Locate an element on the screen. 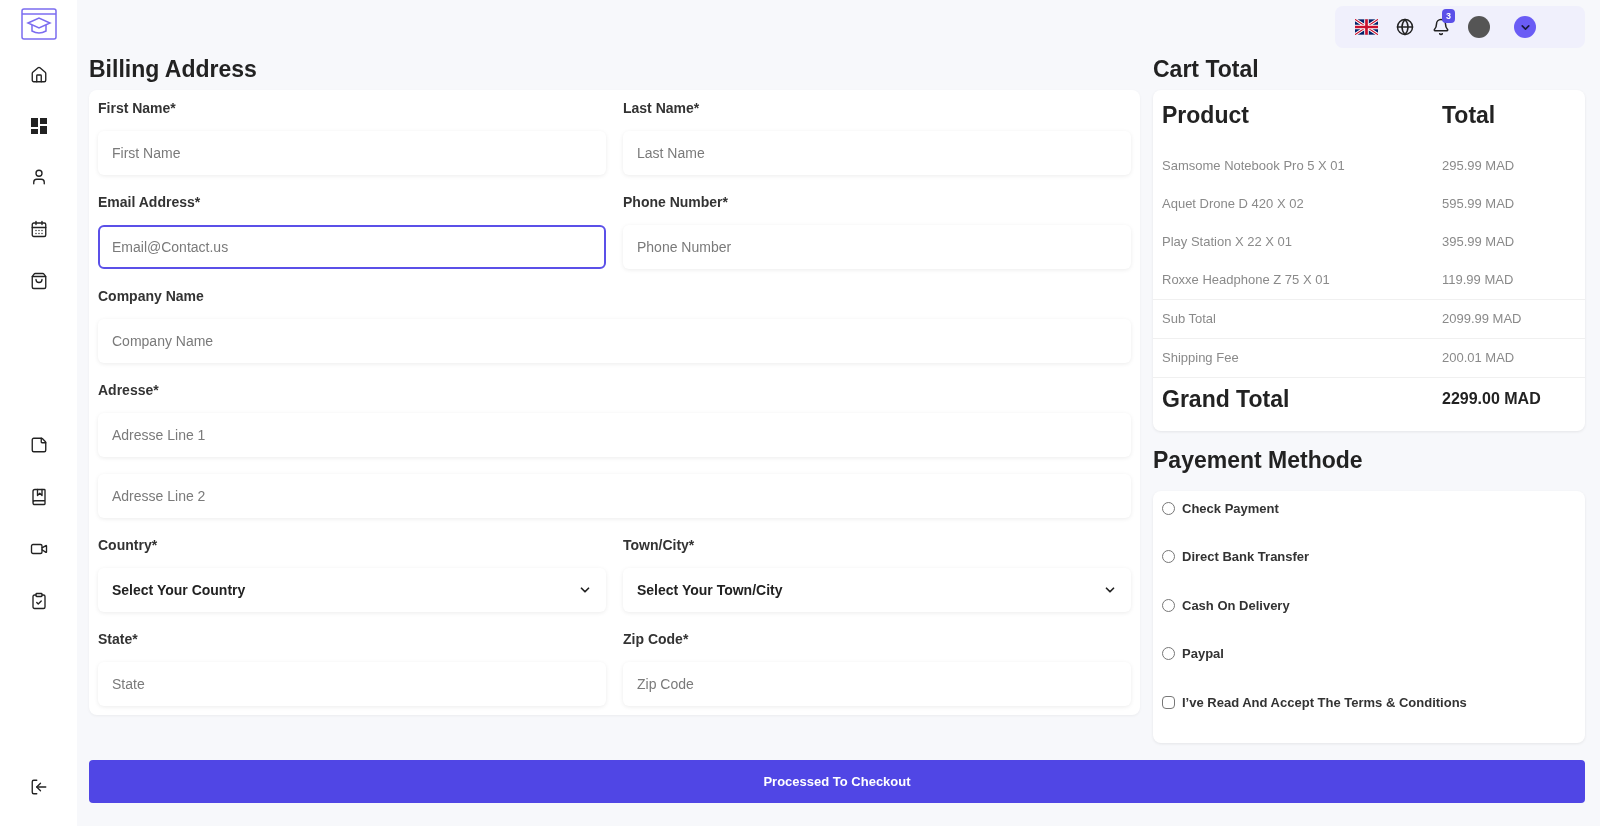  radio-label: Check Payment is located at coordinates (1230, 508).